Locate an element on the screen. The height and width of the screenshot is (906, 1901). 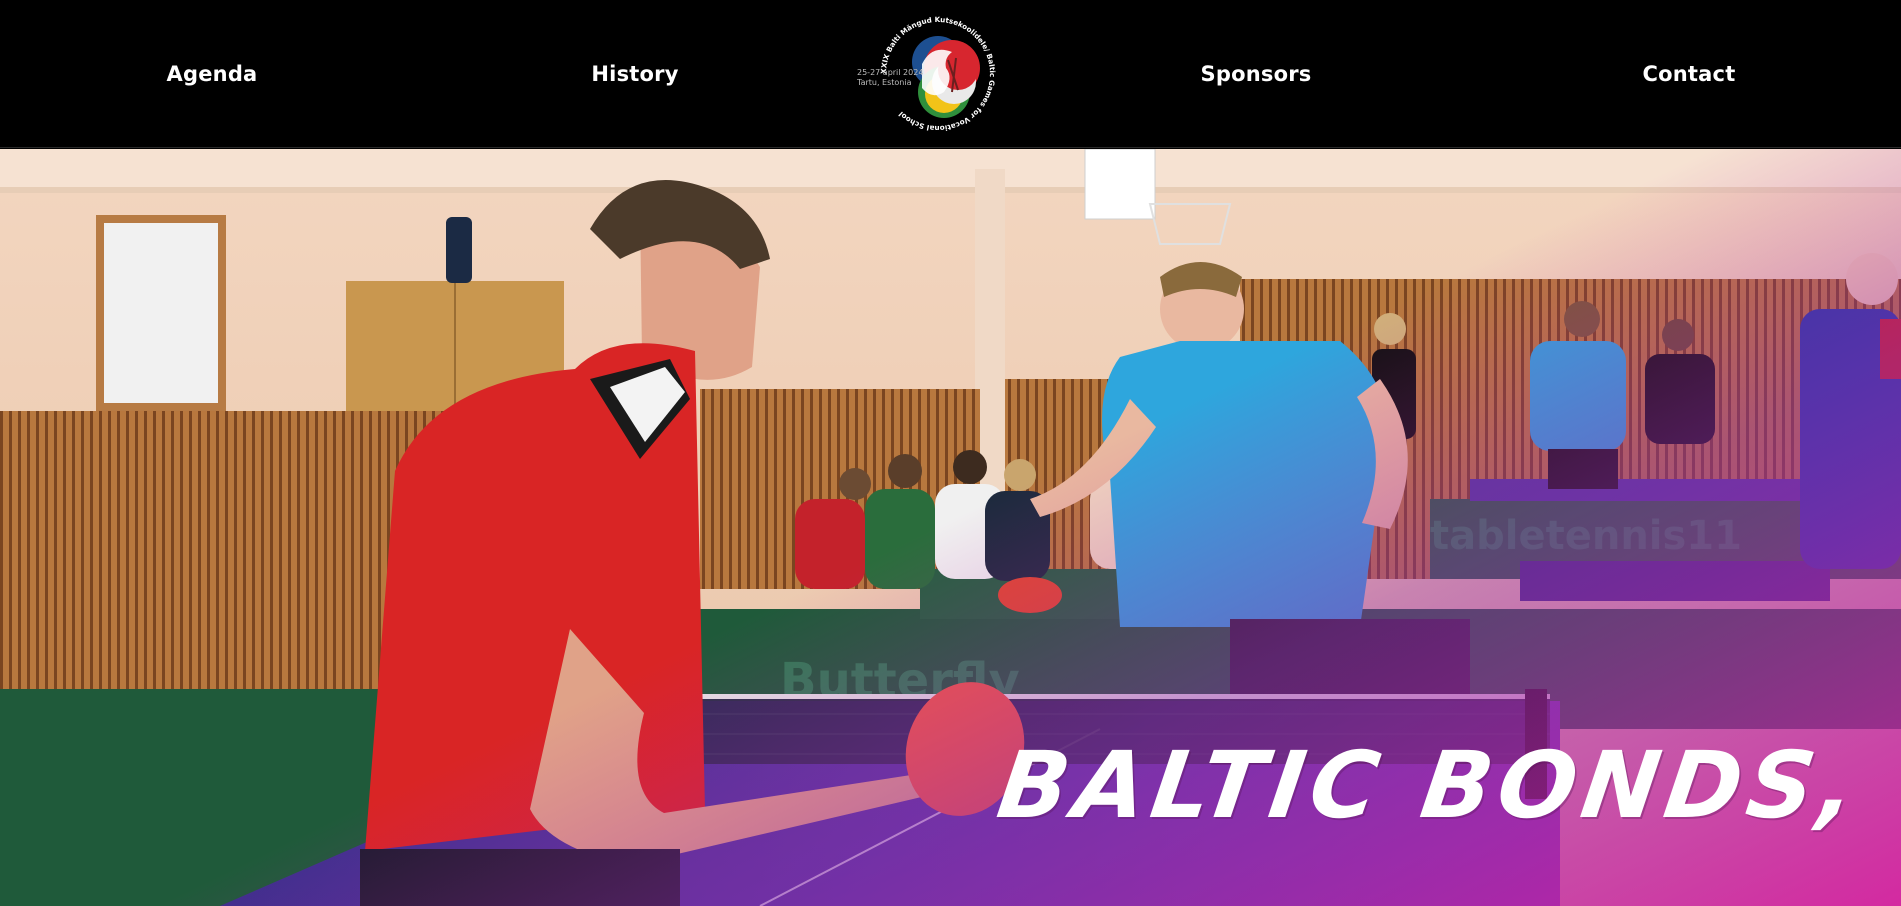
hero-headline: BALTIC BONDS, is located at coordinates (1430, 785).